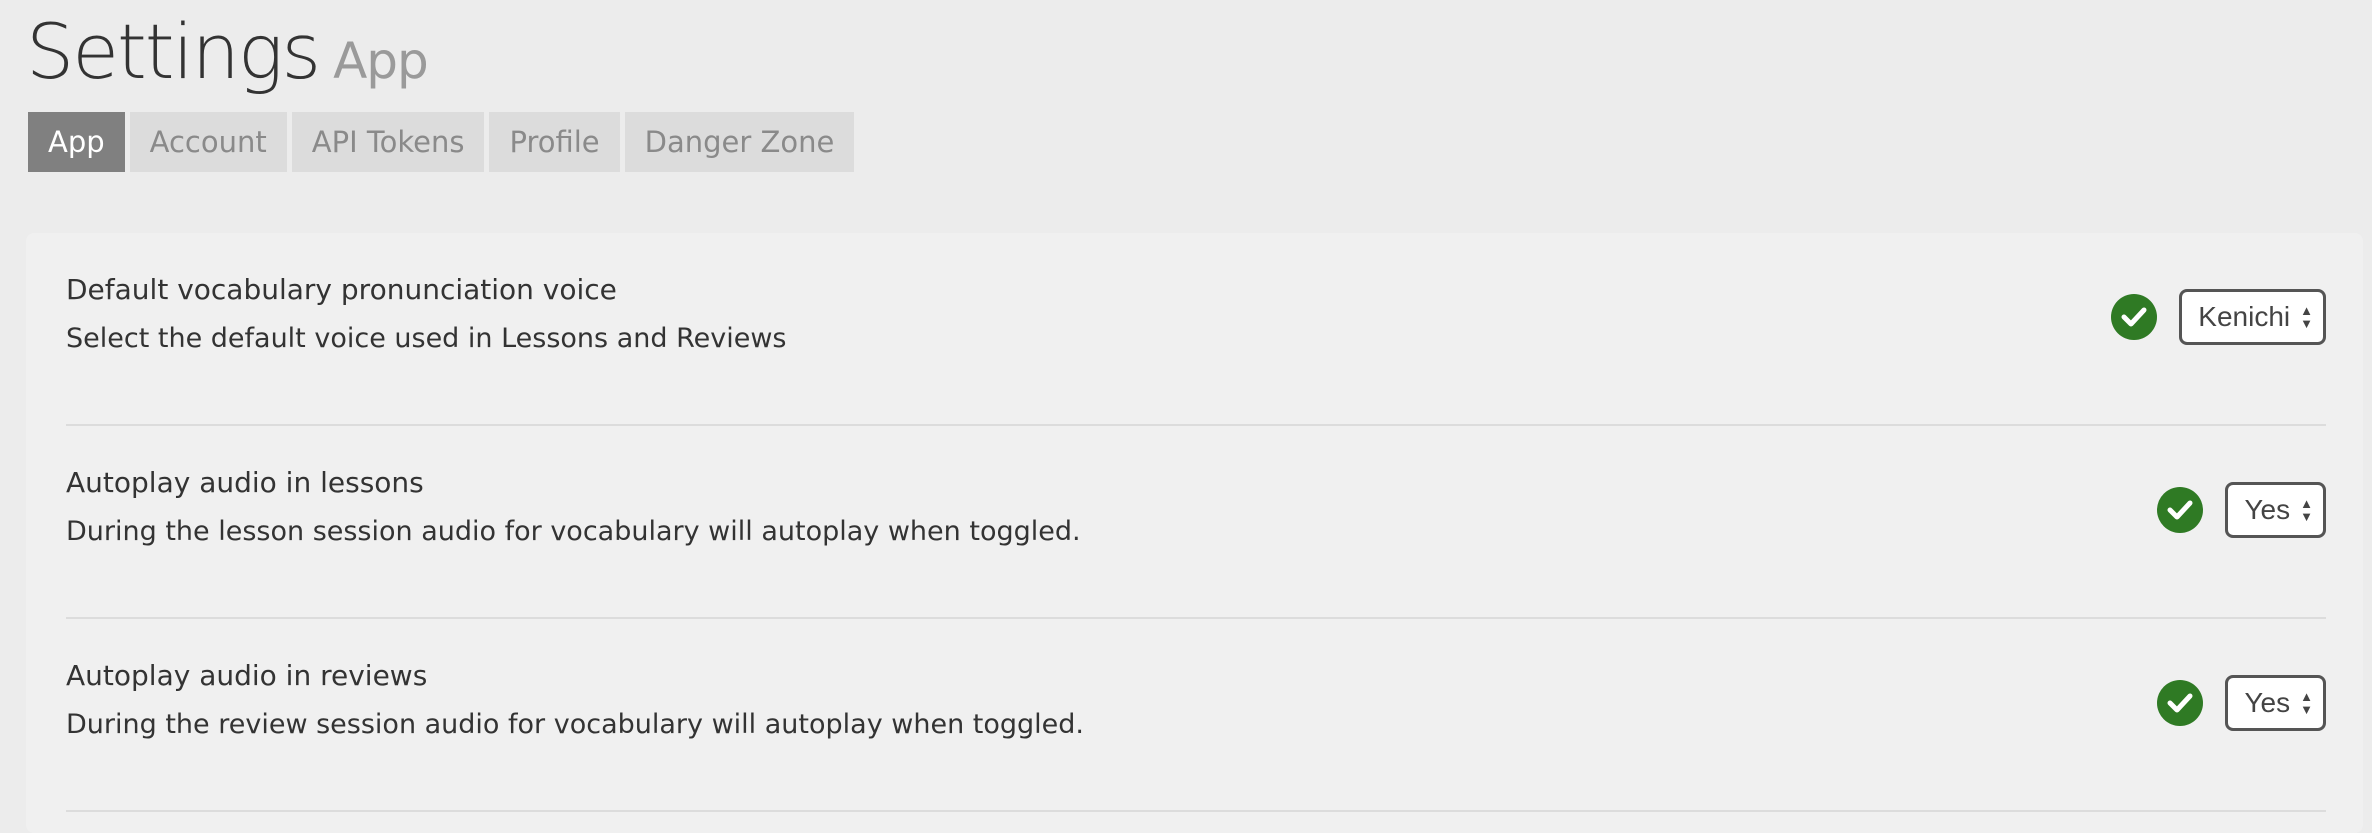 This screenshot has width=2372, height=833. What do you see at coordinates (739, 142) in the screenshot?
I see `tab-danger-zone: Danger Zone` at bounding box center [739, 142].